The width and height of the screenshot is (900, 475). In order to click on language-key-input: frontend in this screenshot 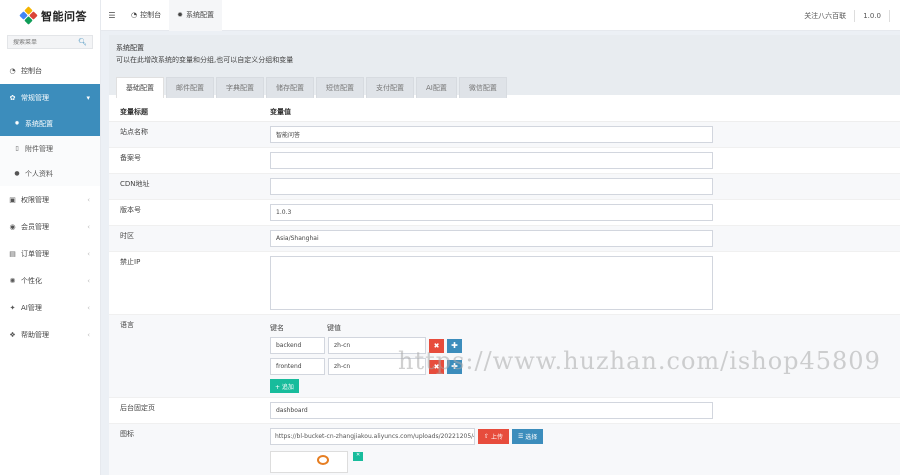, I will do `click(297, 366)`.